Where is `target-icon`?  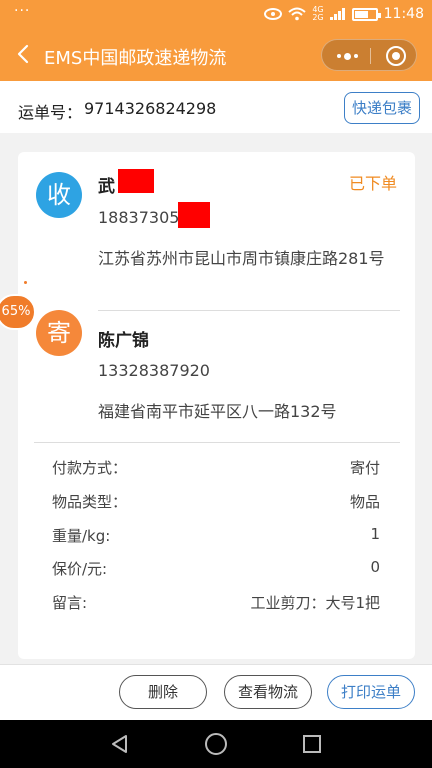 target-icon is located at coordinates (396, 56).